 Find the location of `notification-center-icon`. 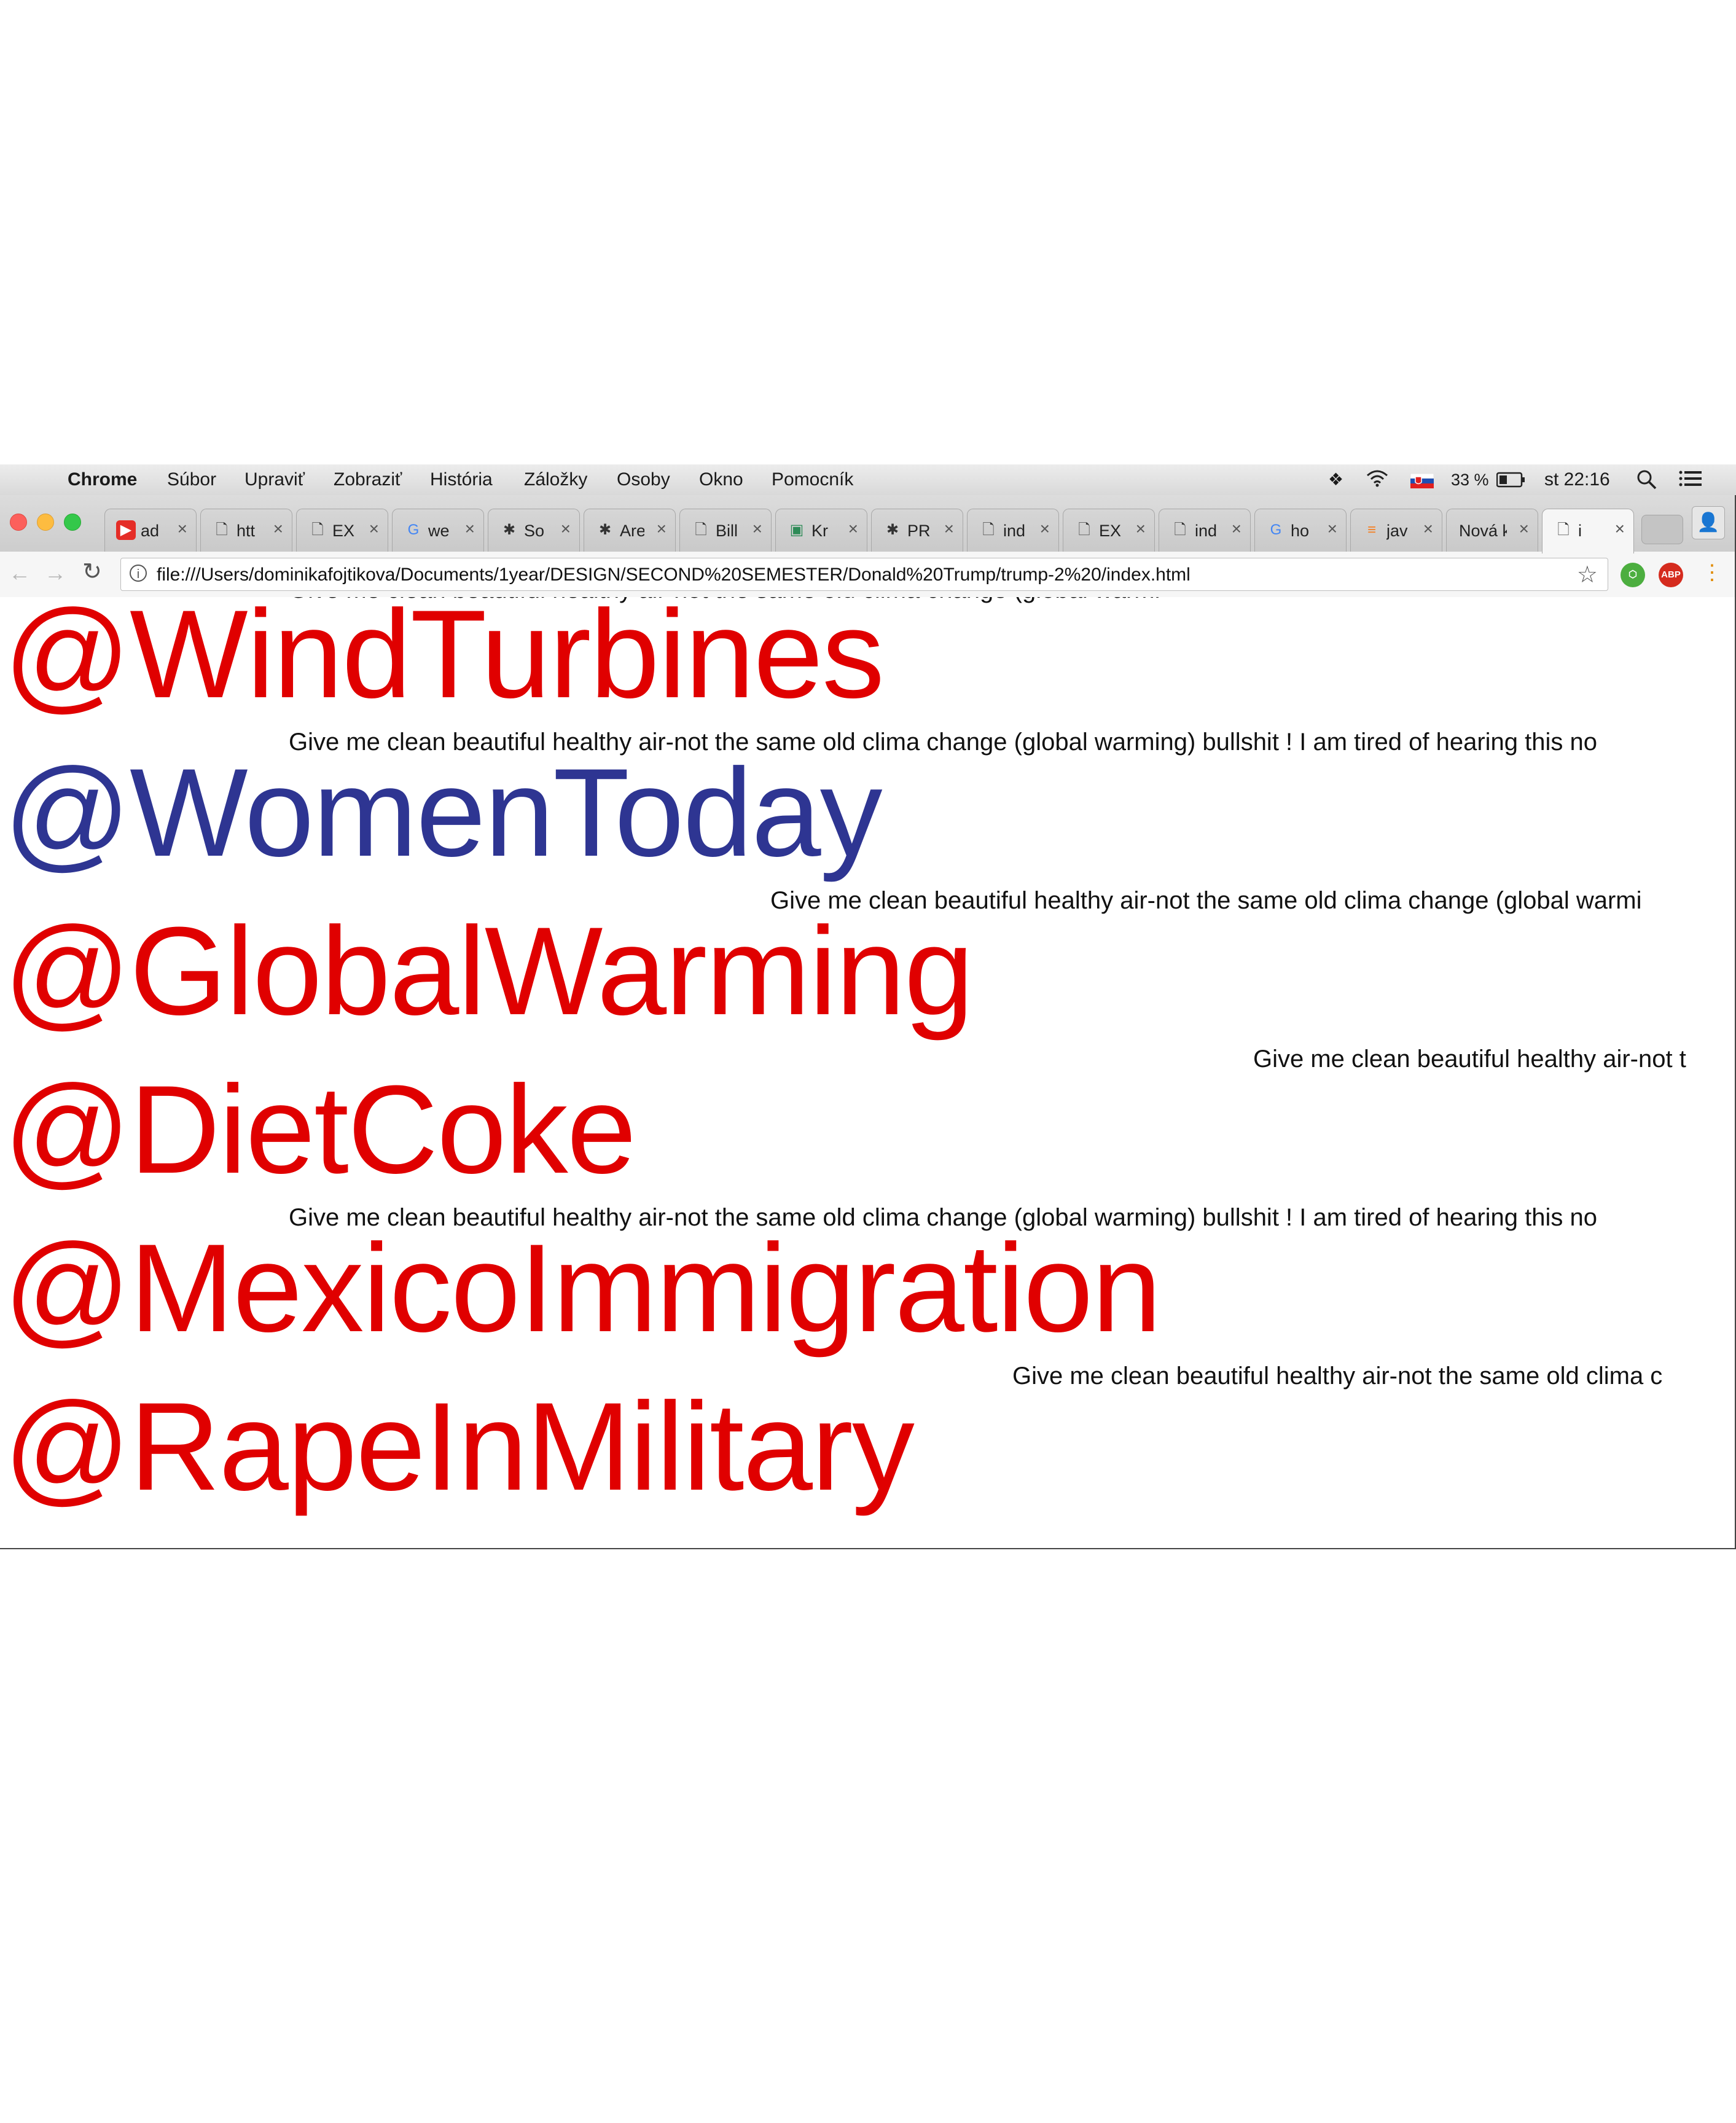

notification-center-icon is located at coordinates (1690, 480).